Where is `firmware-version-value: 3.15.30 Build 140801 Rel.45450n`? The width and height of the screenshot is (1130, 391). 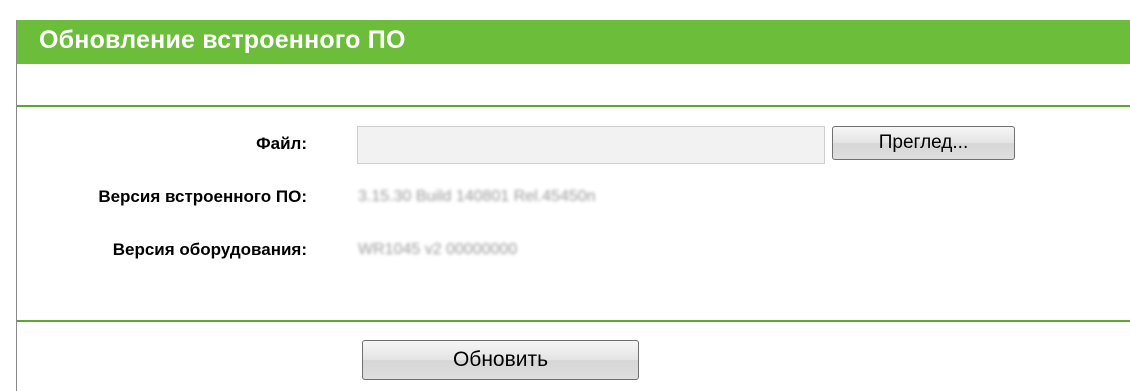 firmware-version-value: 3.15.30 Build 140801 Rel.45450n is located at coordinates (477, 196).